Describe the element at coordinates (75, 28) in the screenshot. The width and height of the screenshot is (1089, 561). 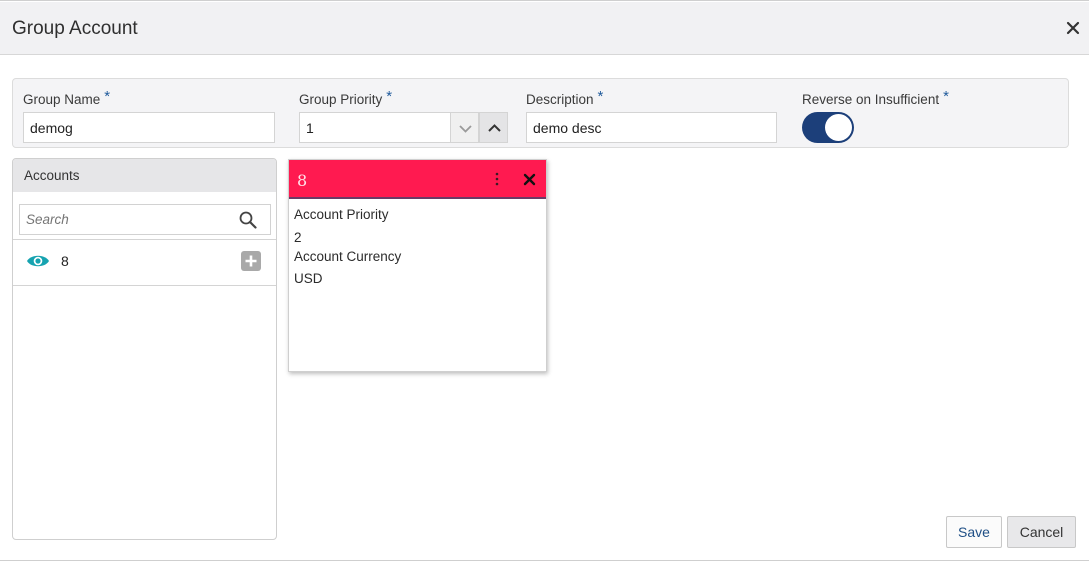
I see `dialog-title: Group Account` at that location.